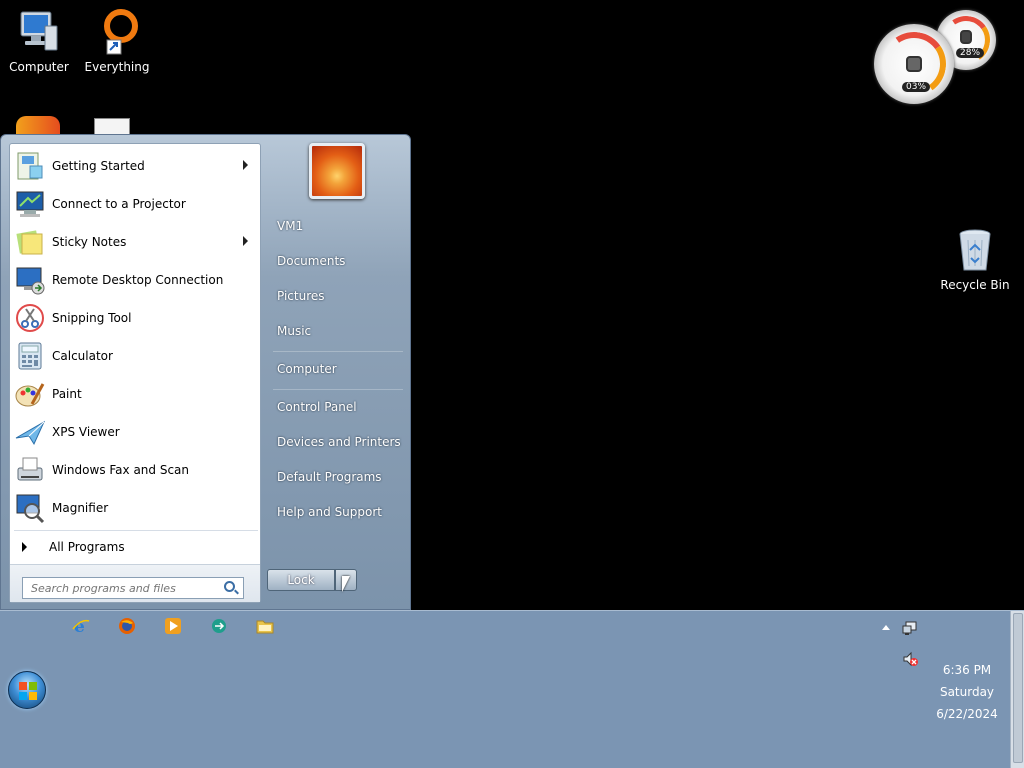 The width and height of the screenshot is (1024, 768). What do you see at coordinates (136, 432) in the screenshot?
I see `program-xps-viewer: XPS Viewer` at bounding box center [136, 432].